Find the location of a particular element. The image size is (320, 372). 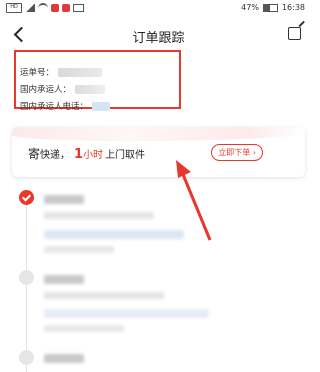

promo-prefix: 寄 is located at coordinates (34, 154).